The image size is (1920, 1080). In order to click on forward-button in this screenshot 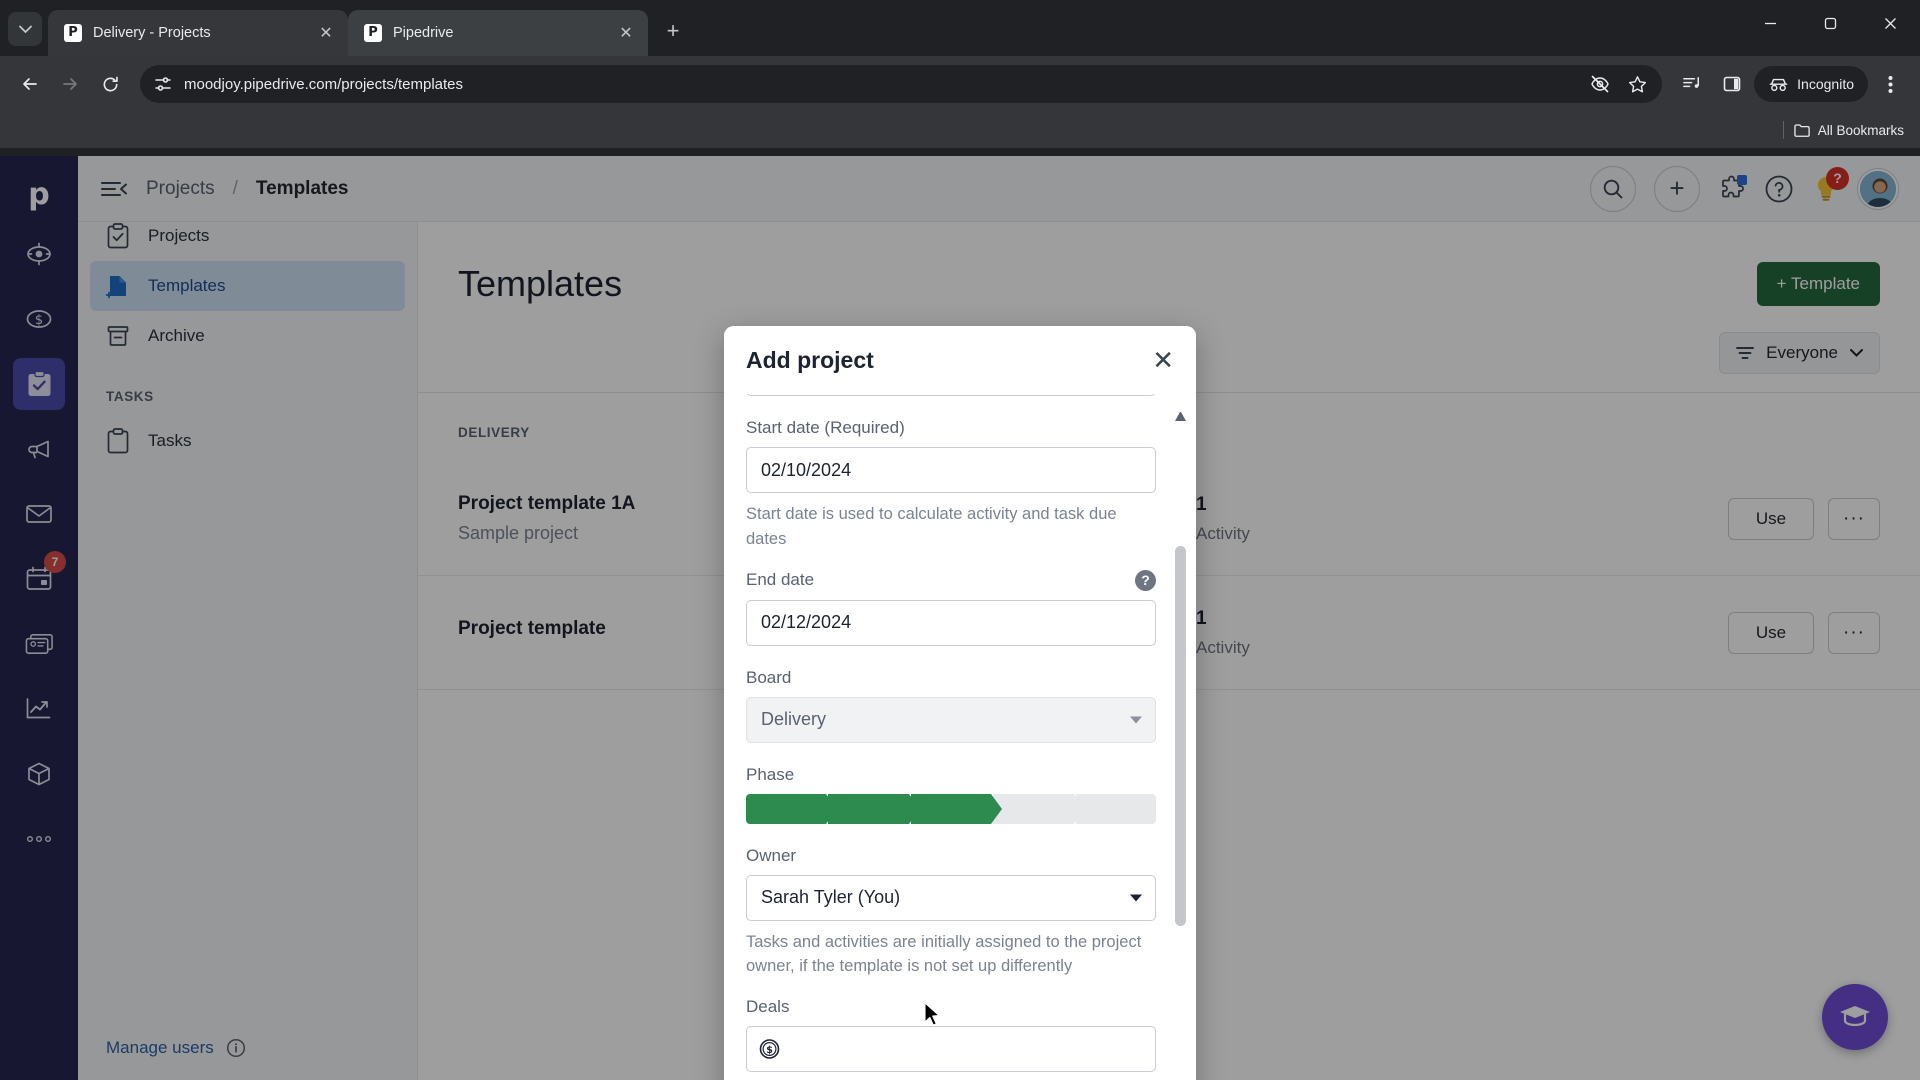, I will do `click(70, 84)`.